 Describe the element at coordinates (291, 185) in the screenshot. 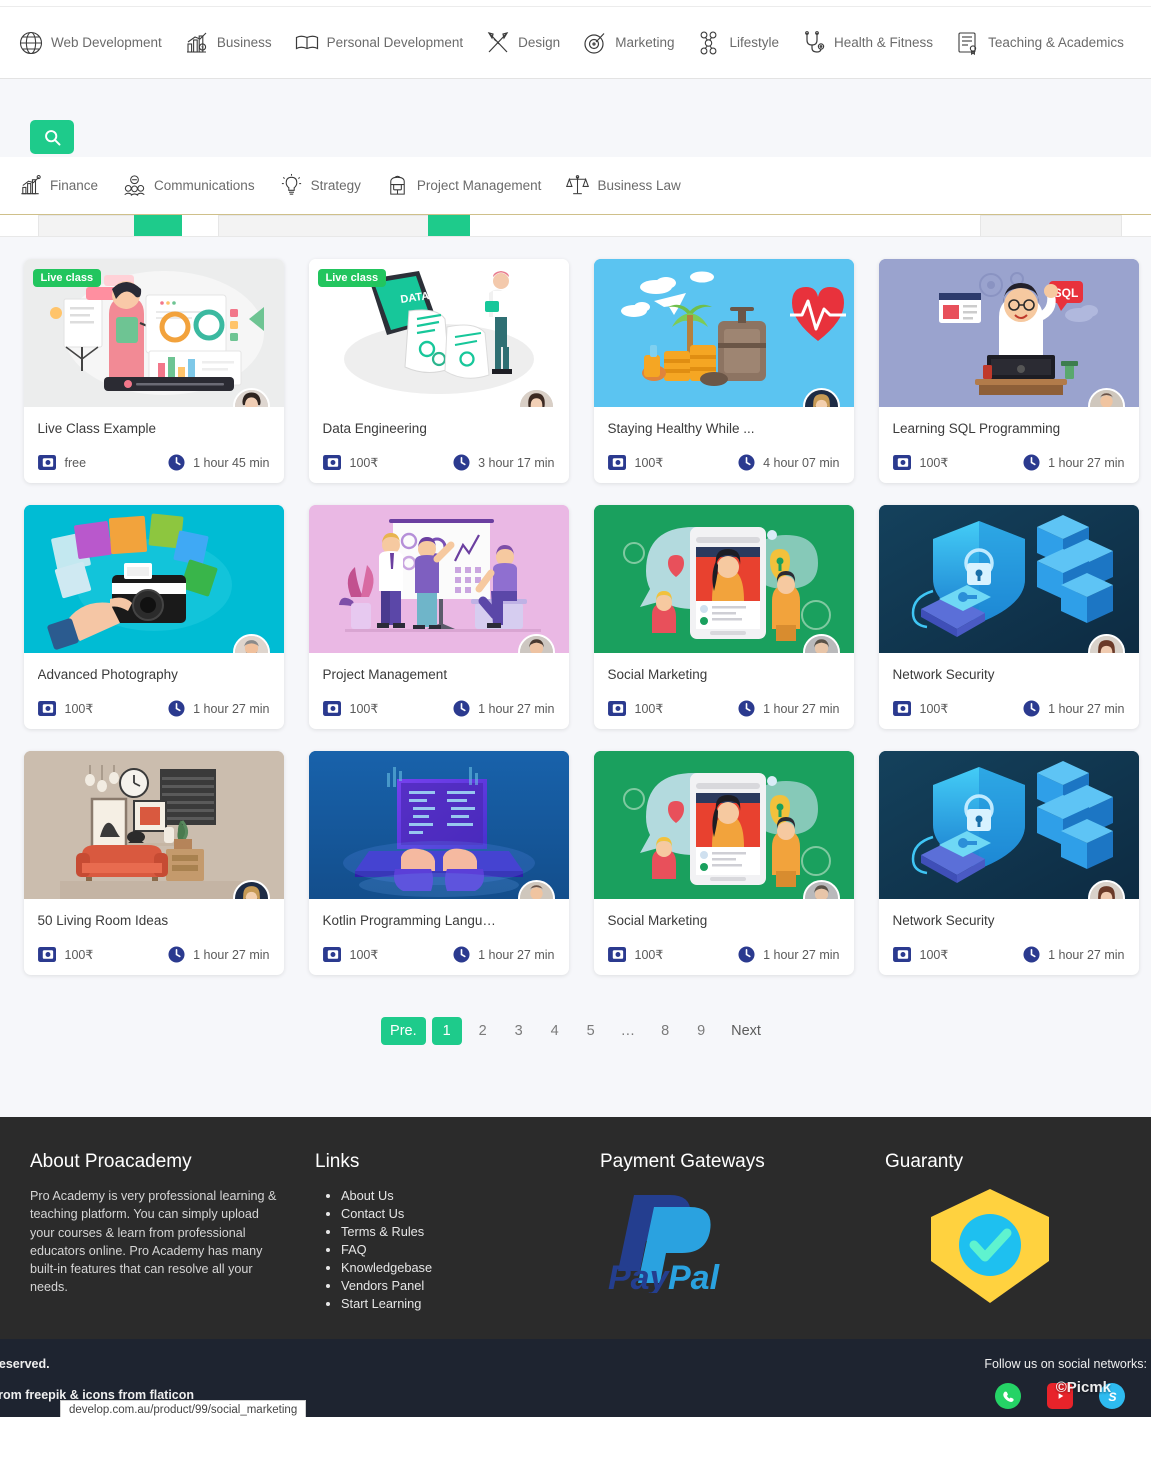

I see `lightbulb-icon` at that location.